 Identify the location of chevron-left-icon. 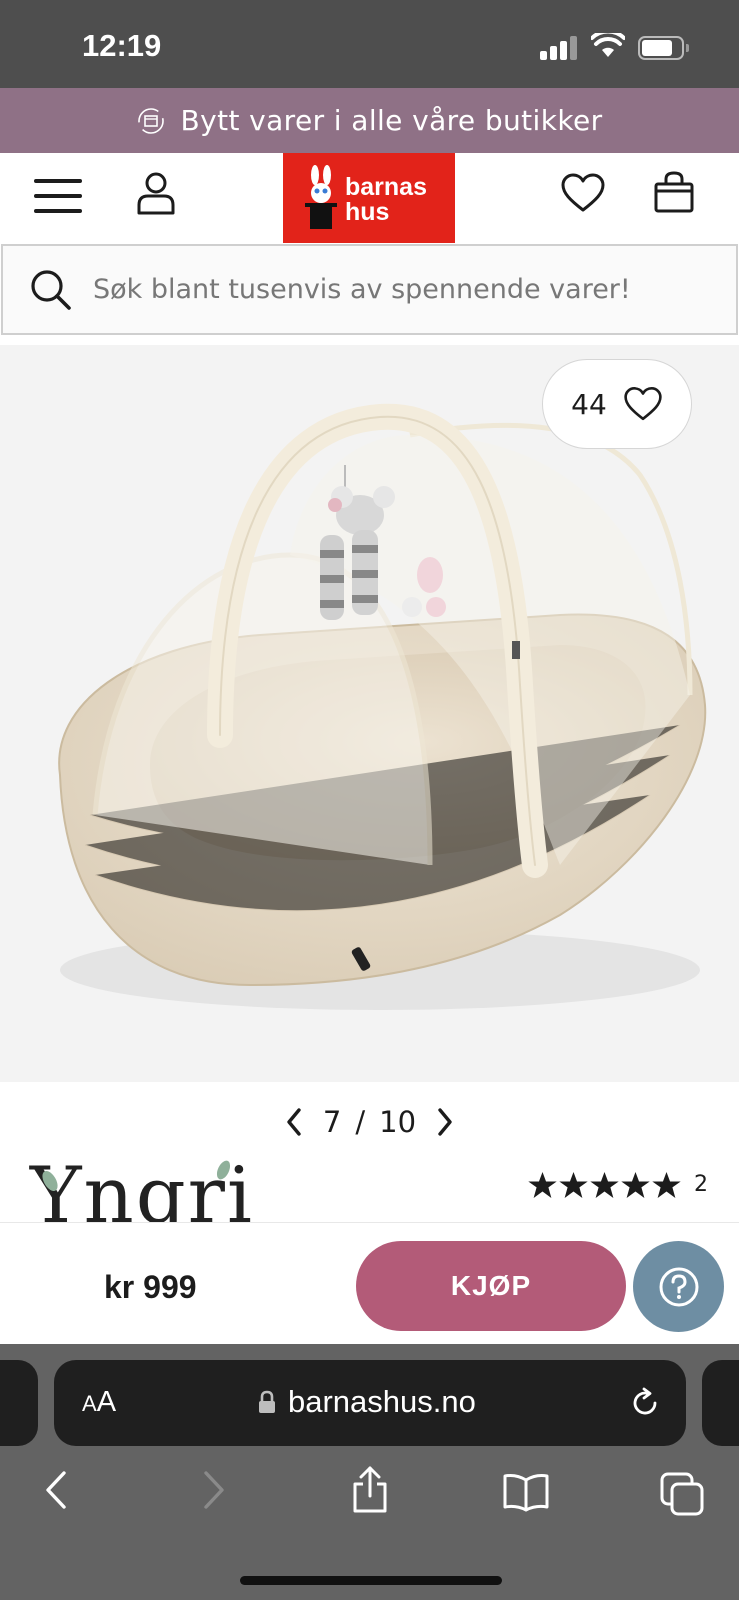
(294, 1122).